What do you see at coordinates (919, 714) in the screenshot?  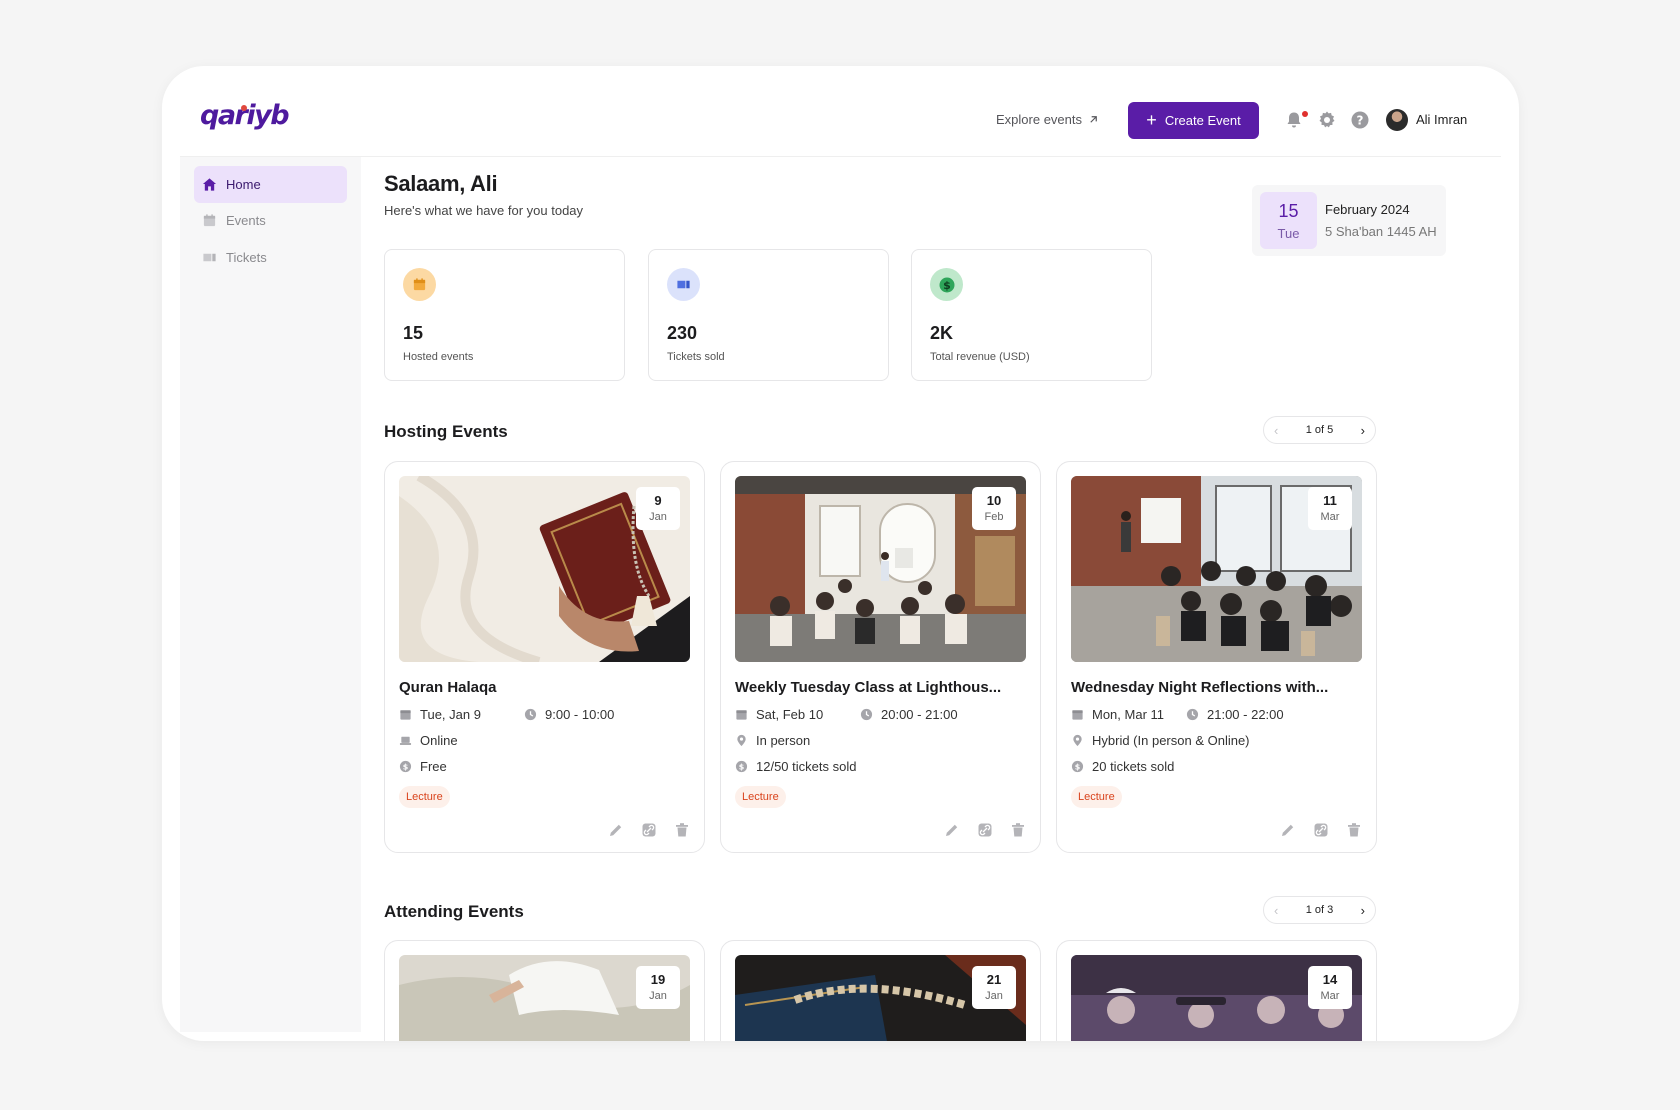 I see `event-time-text: 20:00 - 21:00` at bounding box center [919, 714].